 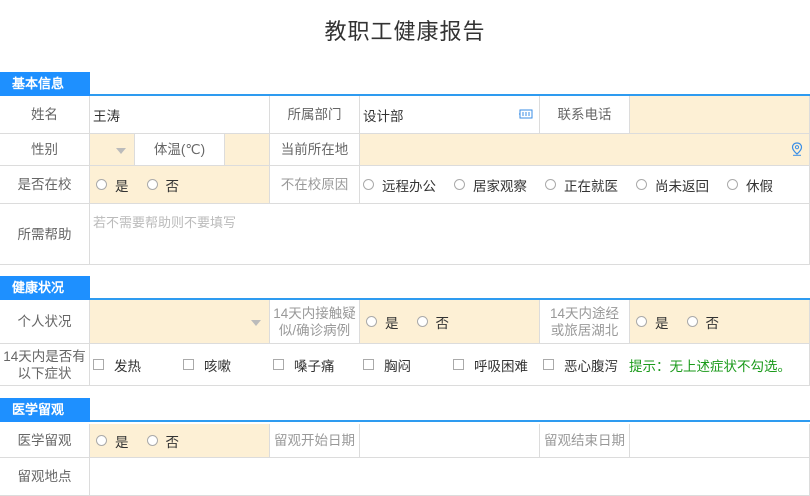 What do you see at coordinates (750, 185) in the screenshot?
I see `reason-vacation-radio: 休假` at bounding box center [750, 185].